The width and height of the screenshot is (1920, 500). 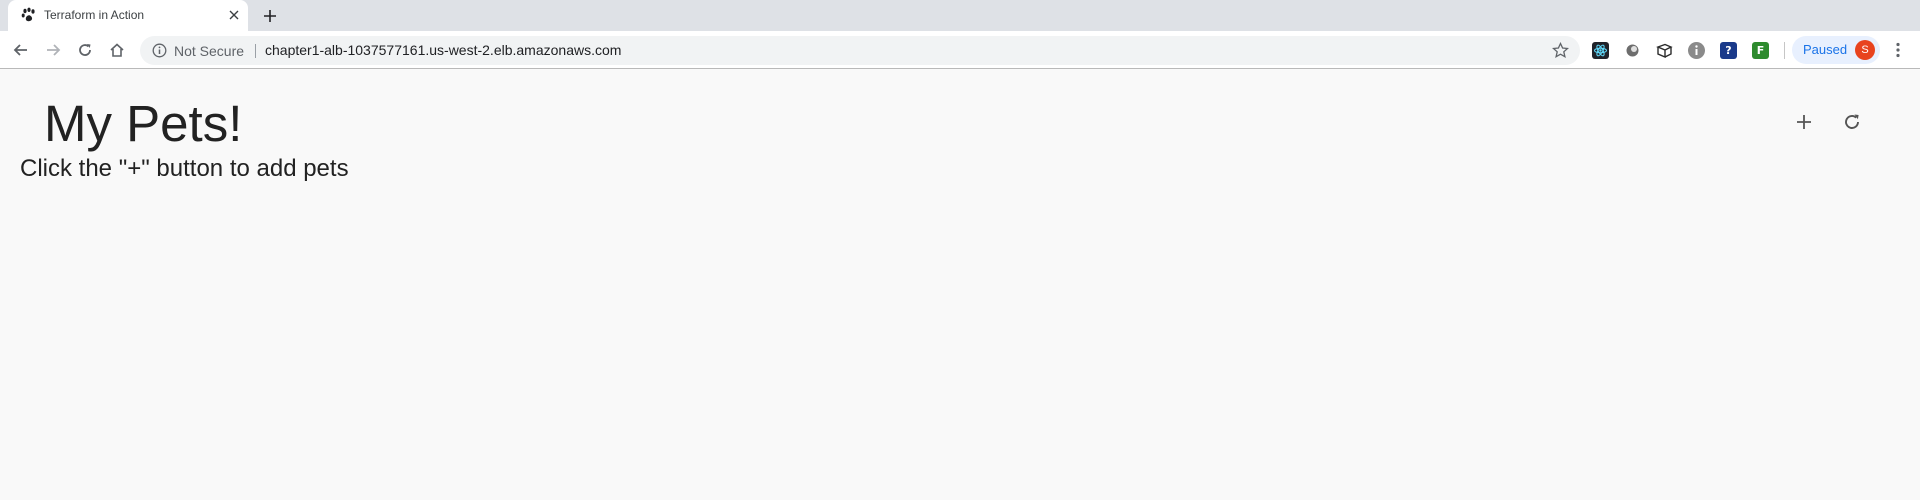 What do you see at coordinates (184, 168) in the screenshot?
I see `empty-state-hint: Click the "+" button to add pets` at bounding box center [184, 168].